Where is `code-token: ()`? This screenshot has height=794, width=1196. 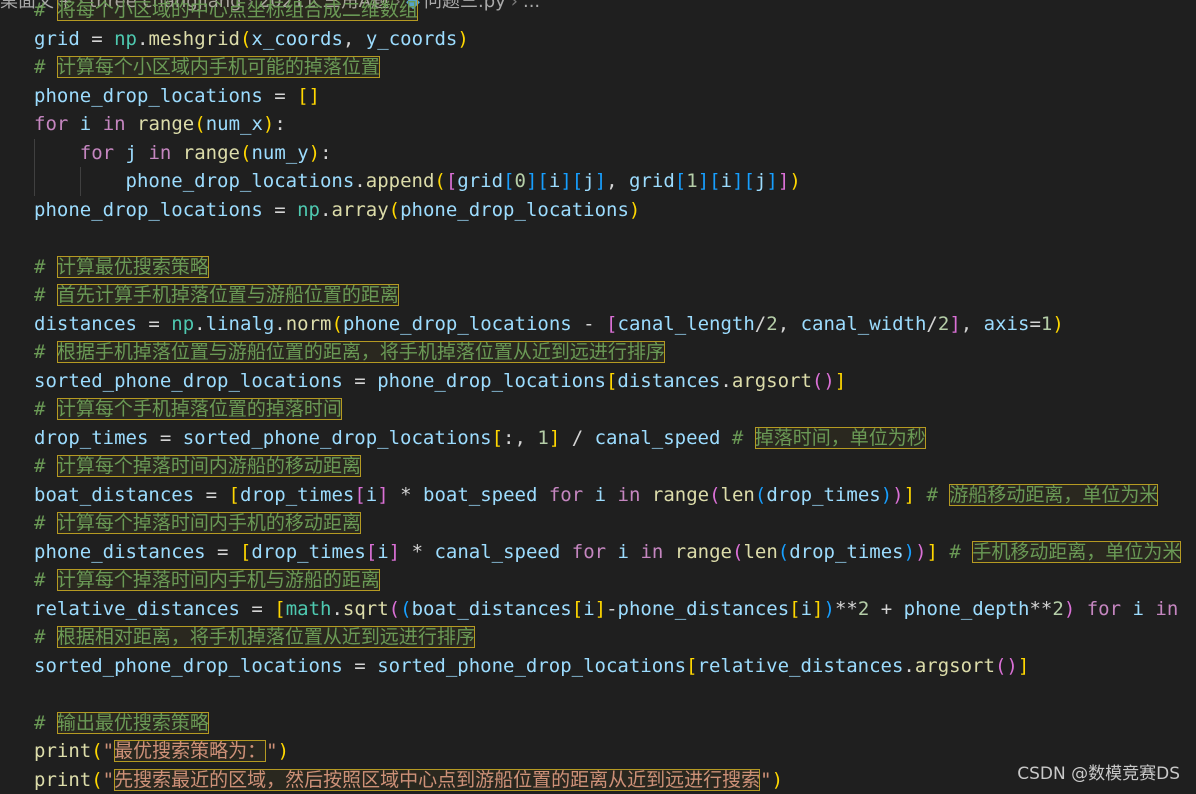 code-token: () is located at coordinates (823, 380).